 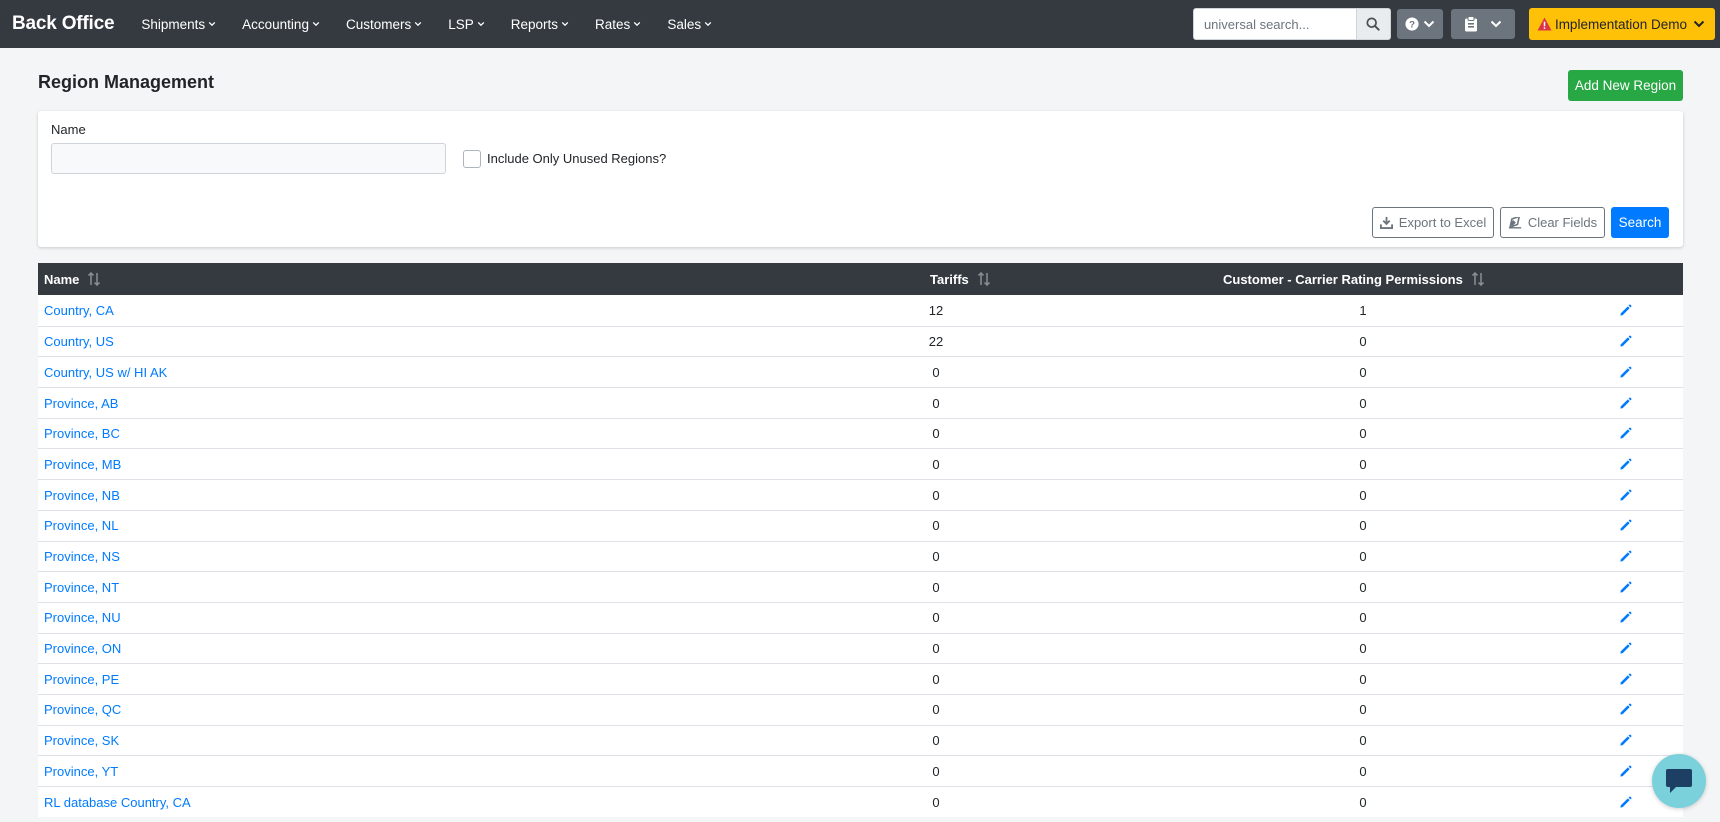 I want to click on column-header-name: Name, so click(x=72, y=279).